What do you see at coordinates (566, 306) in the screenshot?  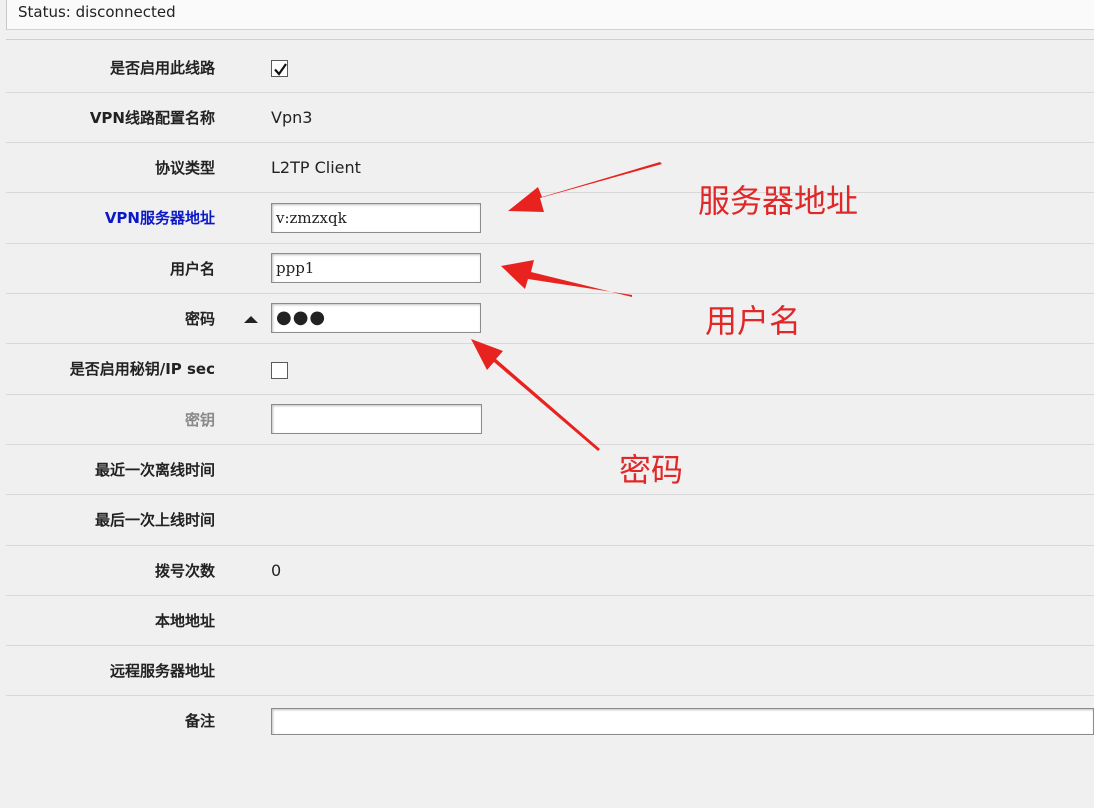 I see `annotation-arrows` at bounding box center [566, 306].